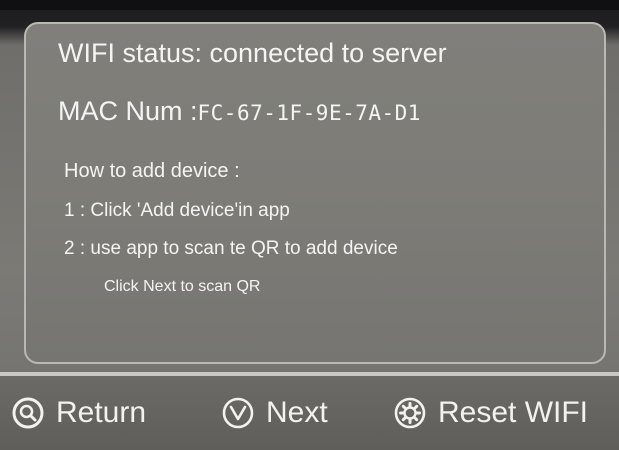 This screenshot has width=619, height=450. What do you see at coordinates (152, 171) in the screenshot?
I see `instructions-title: How to add device :` at bounding box center [152, 171].